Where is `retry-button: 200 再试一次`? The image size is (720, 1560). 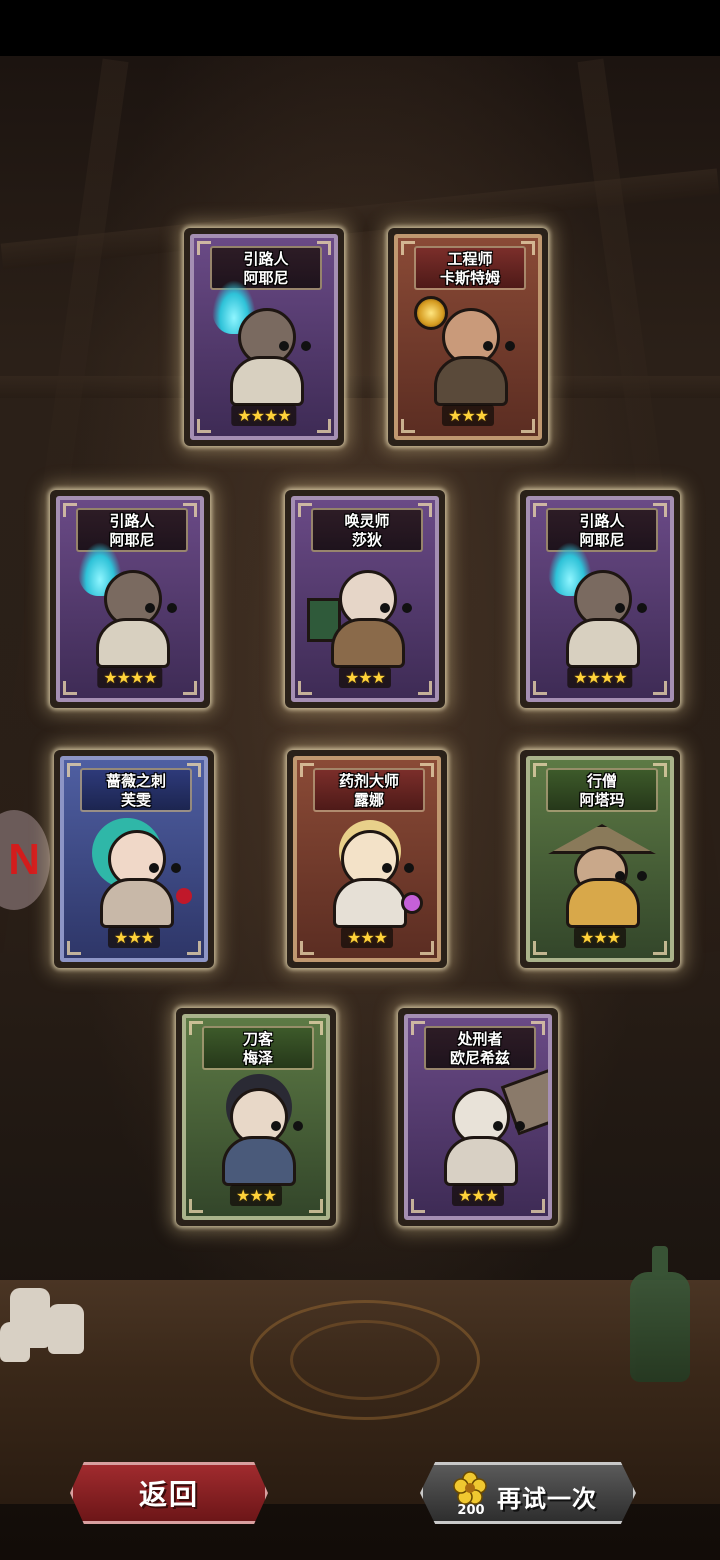 retry-button: 200 再试一次 is located at coordinates (528, 1493).